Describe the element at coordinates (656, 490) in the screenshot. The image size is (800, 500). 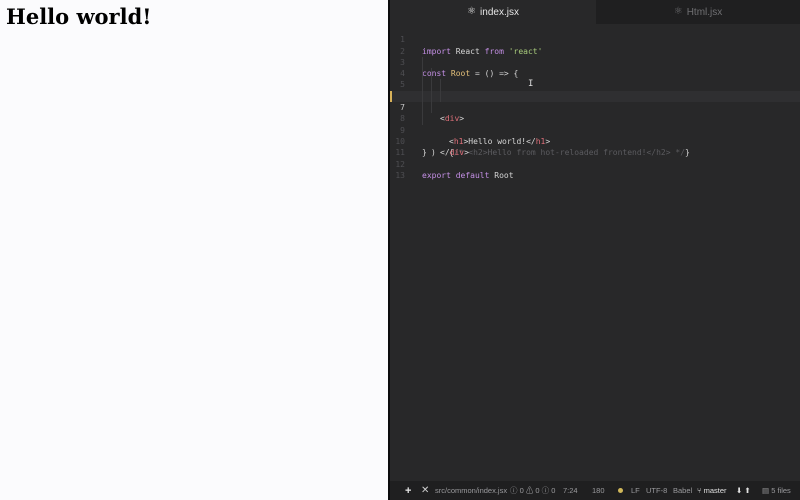
I see `encoding: UTF-8` at that location.